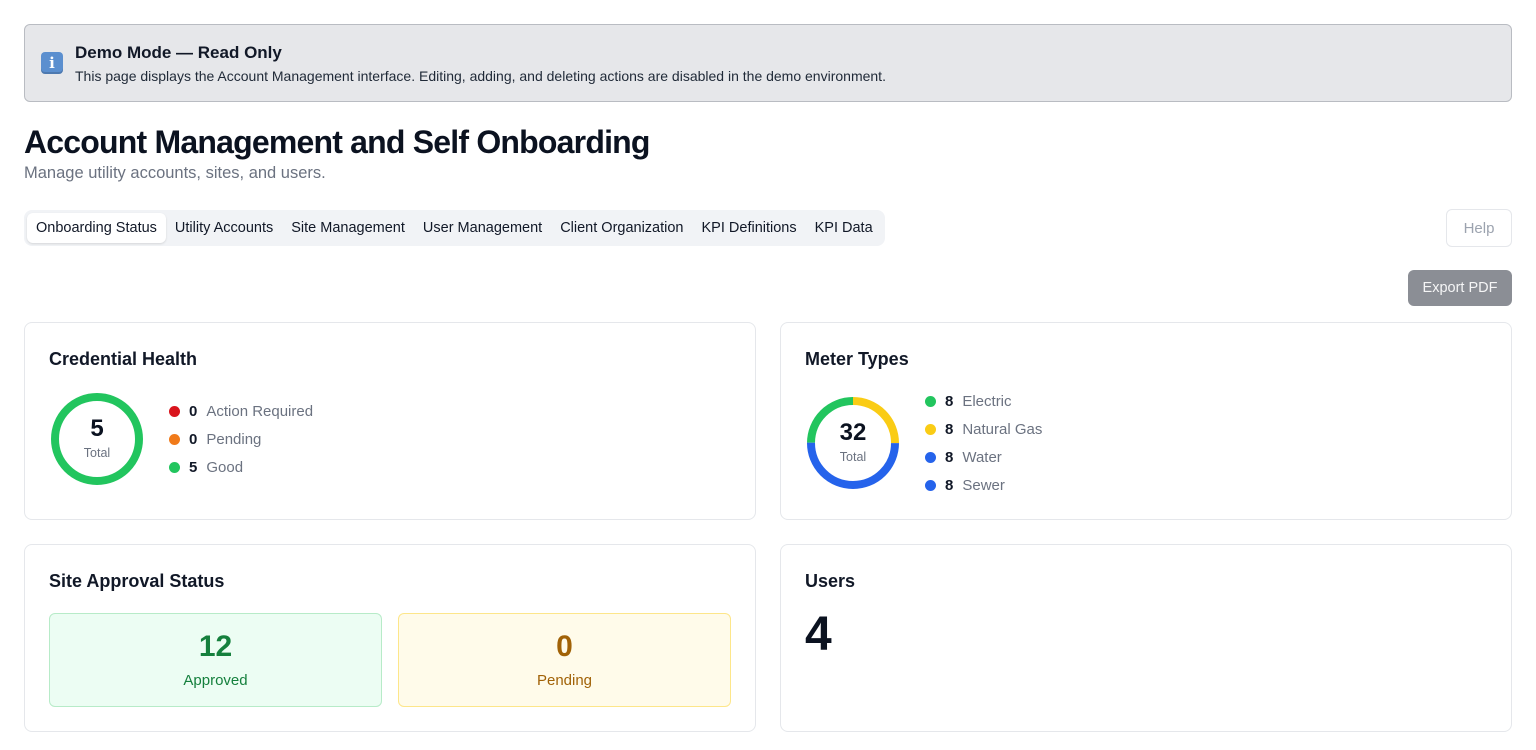 The width and height of the screenshot is (1536, 750). I want to click on info-icon: i, so click(52, 63).